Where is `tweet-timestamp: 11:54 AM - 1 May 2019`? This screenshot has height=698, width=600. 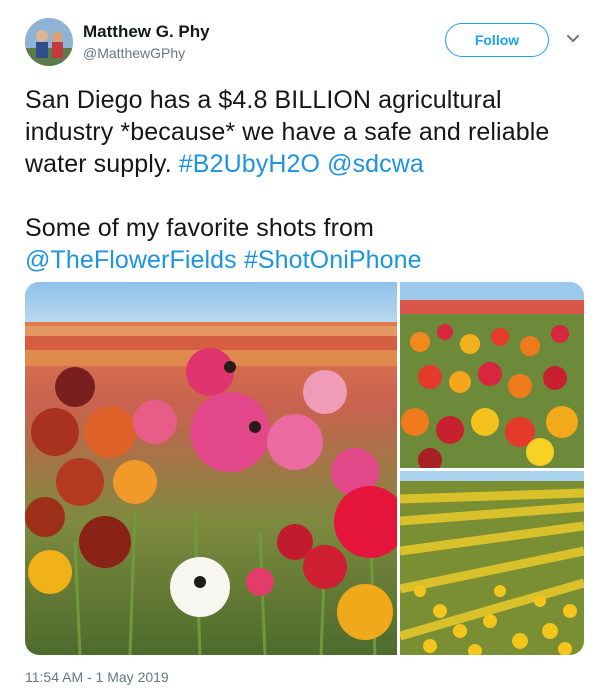
tweet-timestamp: 11:54 AM - 1 May 2019 is located at coordinates (97, 677).